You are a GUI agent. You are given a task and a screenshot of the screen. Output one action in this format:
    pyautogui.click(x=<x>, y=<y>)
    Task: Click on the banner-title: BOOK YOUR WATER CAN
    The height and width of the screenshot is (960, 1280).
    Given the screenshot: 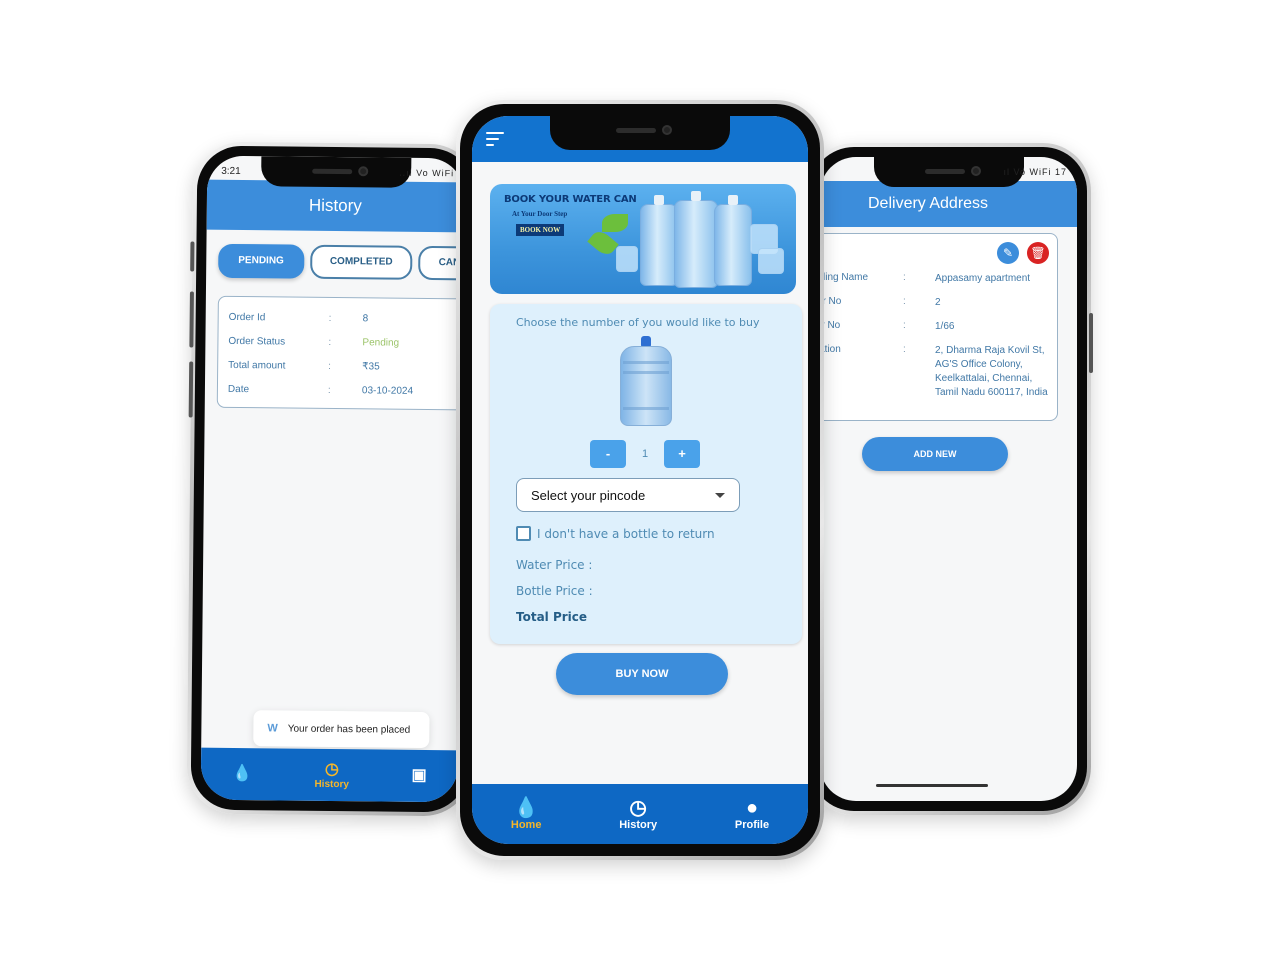 What is the action you would take?
    pyautogui.click(x=570, y=199)
    